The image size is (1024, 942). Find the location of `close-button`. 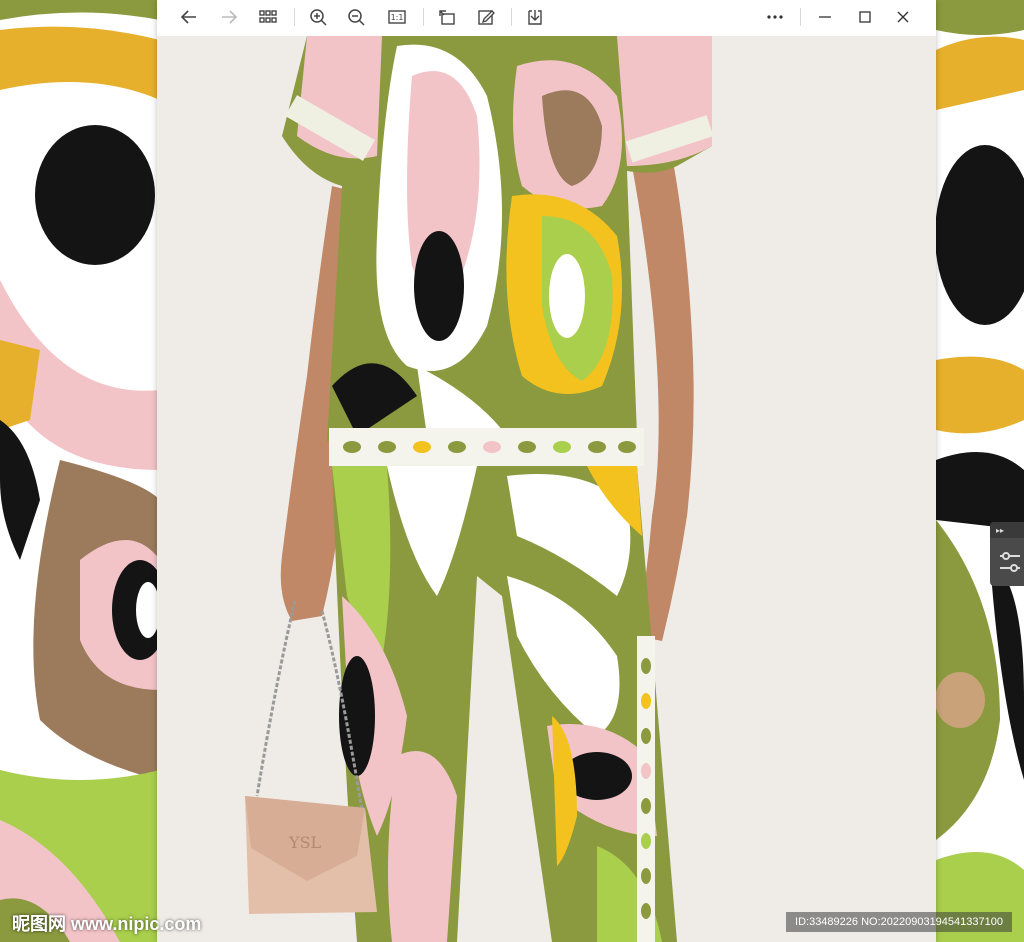

close-button is located at coordinates (903, 17).